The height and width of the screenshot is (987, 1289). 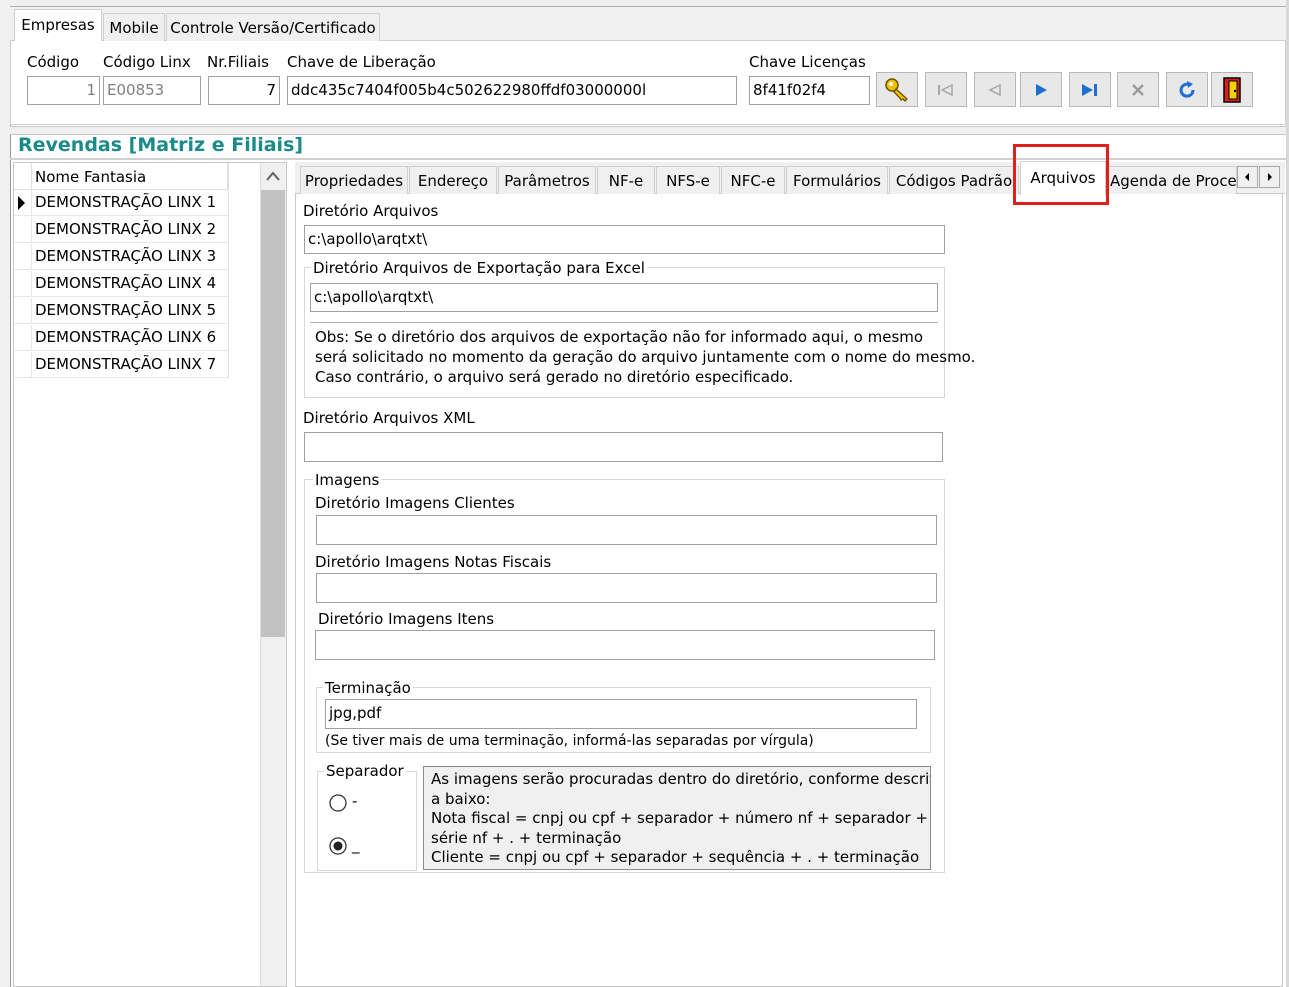 I want to click on prior-record-icon, so click(x=994, y=89).